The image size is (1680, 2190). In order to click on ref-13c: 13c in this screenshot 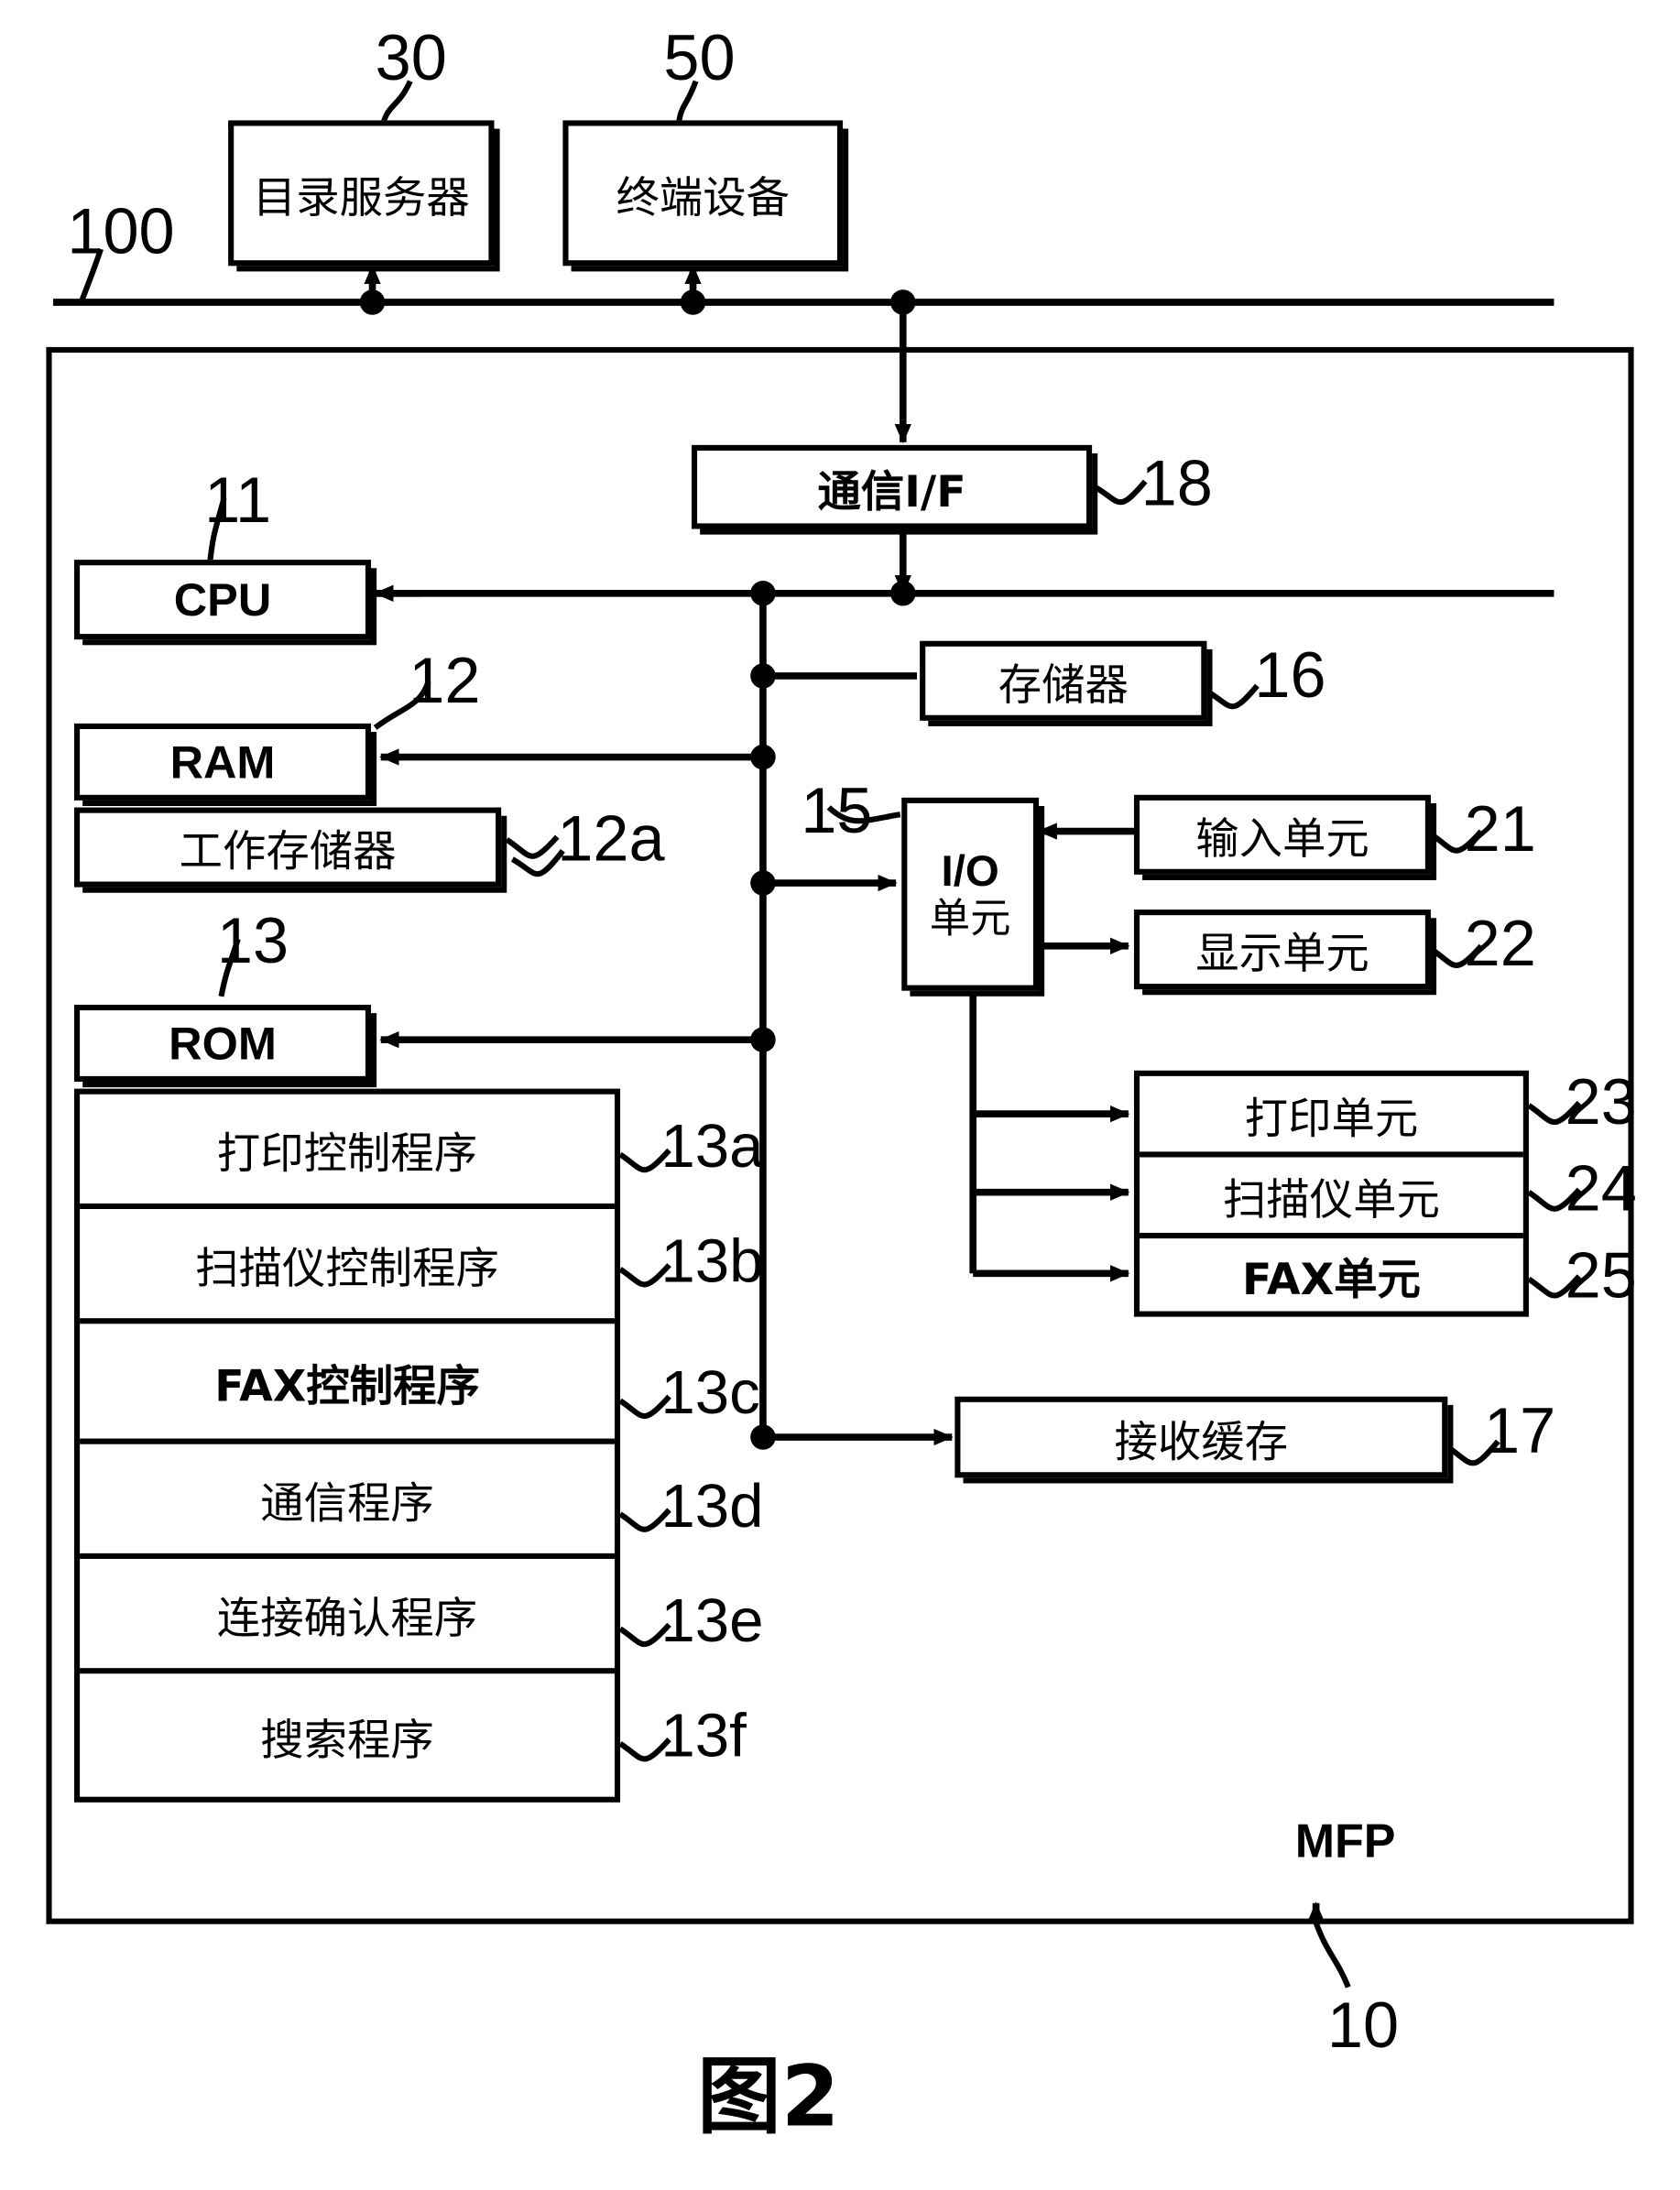, I will do `click(710, 1393)`.